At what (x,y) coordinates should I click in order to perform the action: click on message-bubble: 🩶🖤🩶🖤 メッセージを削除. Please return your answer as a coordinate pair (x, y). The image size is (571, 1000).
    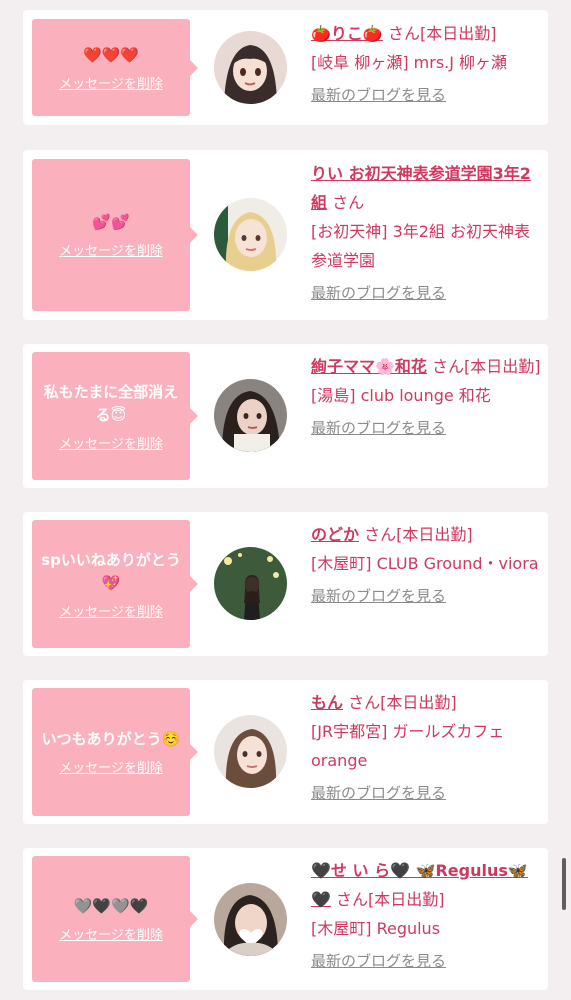
    Looking at the image, I should click on (115, 919).